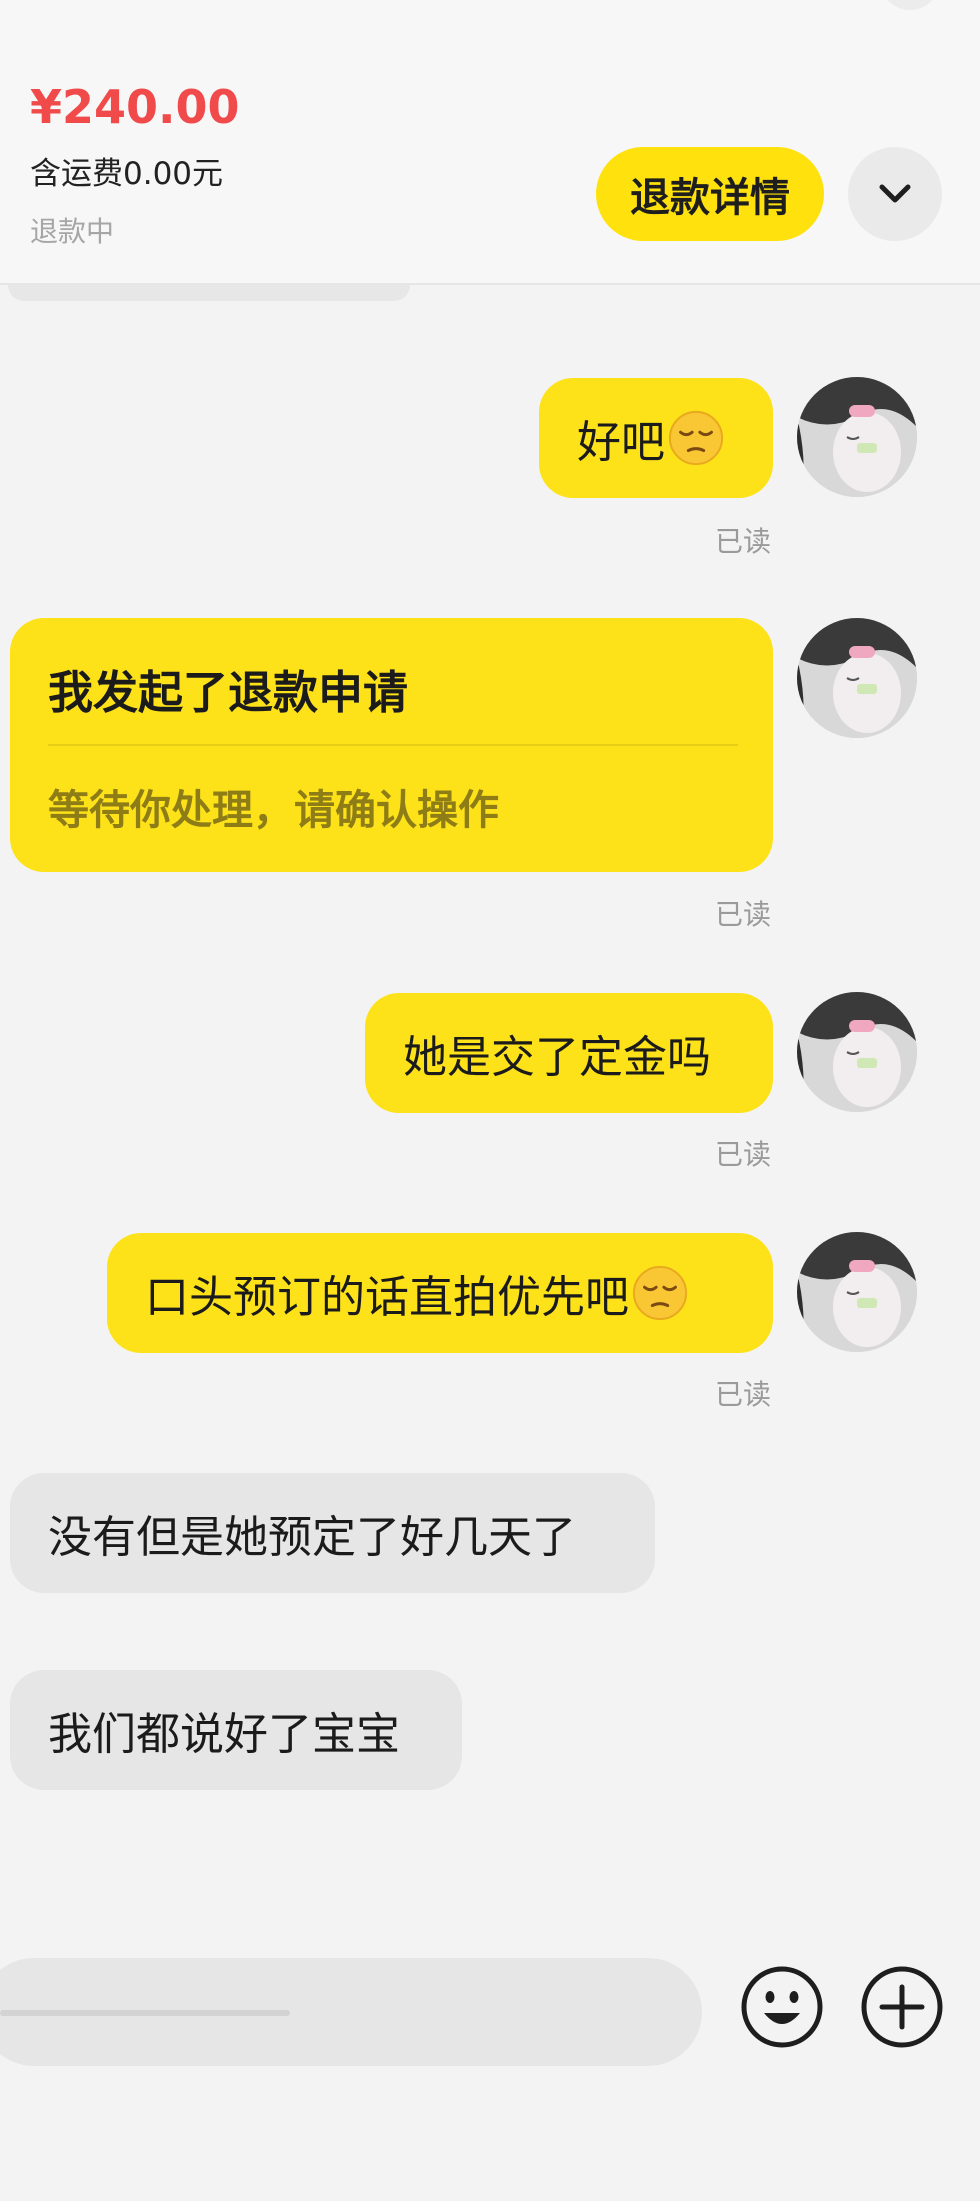 The height and width of the screenshot is (2201, 980). I want to click on partial-top-button, so click(910, 5).